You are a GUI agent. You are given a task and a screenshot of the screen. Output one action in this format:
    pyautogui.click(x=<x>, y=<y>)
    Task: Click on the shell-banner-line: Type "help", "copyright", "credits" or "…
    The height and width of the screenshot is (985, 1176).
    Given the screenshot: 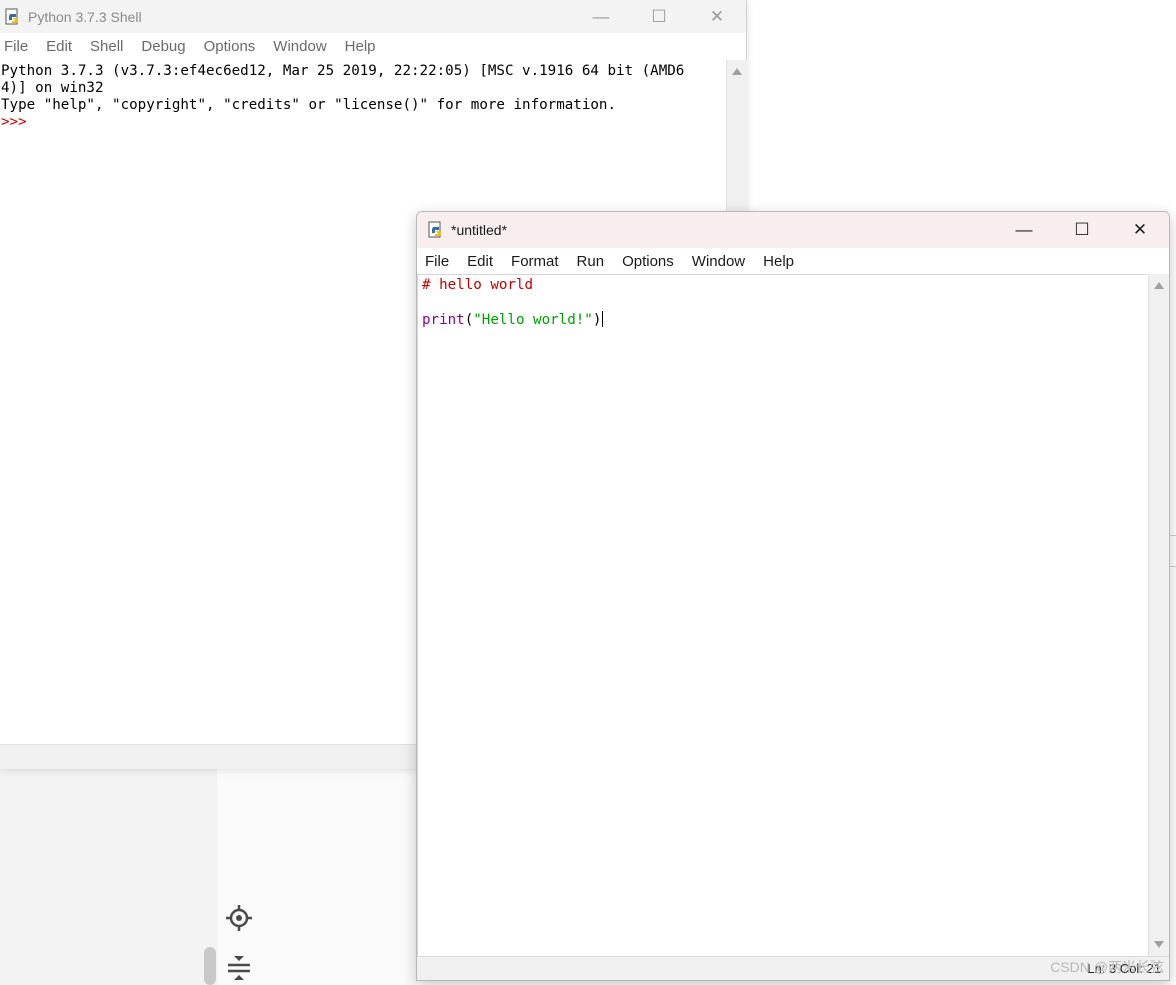 What is the action you would take?
    pyautogui.click(x=308, y=105)
    